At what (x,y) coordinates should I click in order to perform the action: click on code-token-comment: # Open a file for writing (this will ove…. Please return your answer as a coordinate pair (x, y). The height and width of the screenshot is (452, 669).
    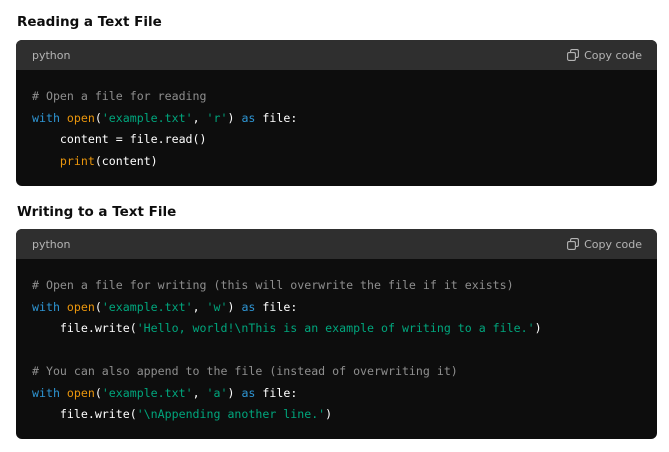
    Looking at the image, I should click on (273, 285).